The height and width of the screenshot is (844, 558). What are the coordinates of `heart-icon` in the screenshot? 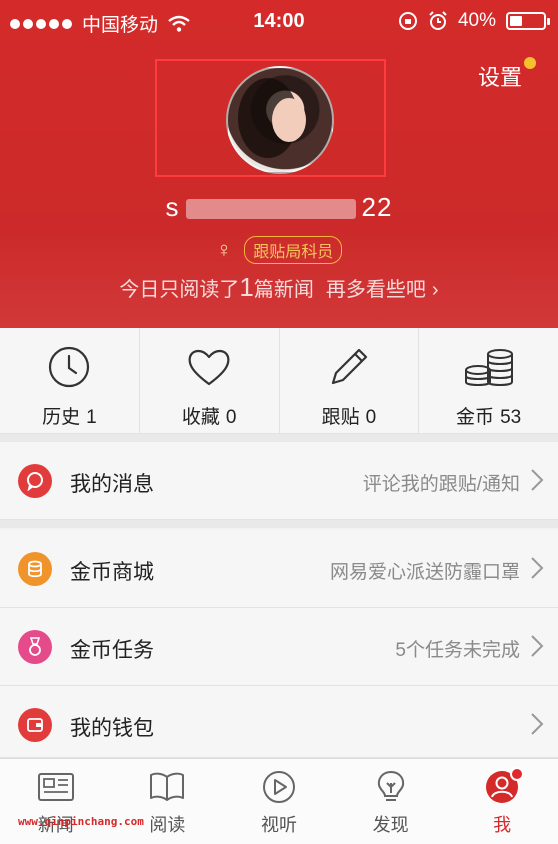 It's located at (209, 367).